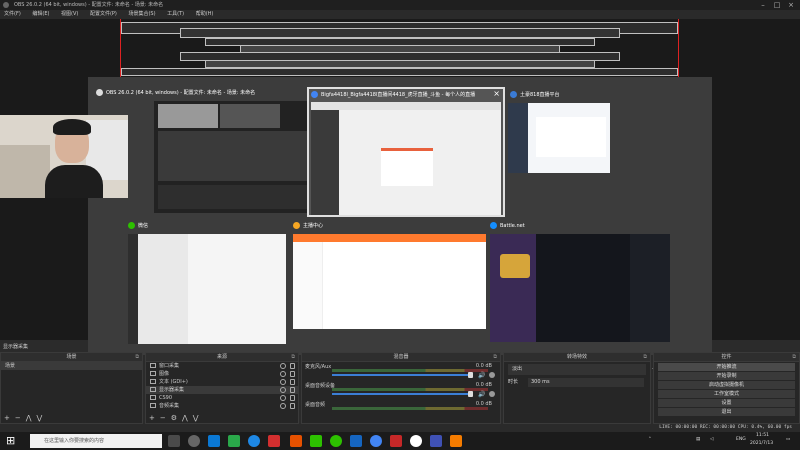  What do you see at coordinates (214, 441) in the screenshot?
I see `explorer-icon` at bounding box center [214, 441].